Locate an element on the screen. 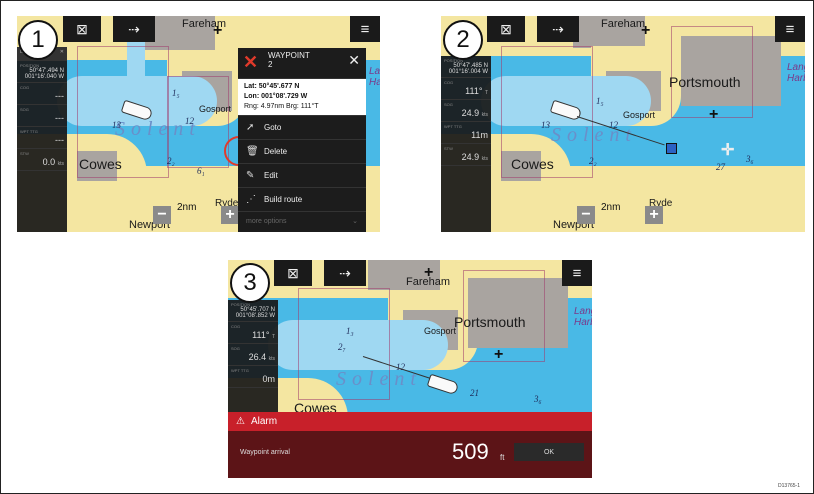 The image size is (814, 494). more-options-label: more options is located at coordinates (266, 221).